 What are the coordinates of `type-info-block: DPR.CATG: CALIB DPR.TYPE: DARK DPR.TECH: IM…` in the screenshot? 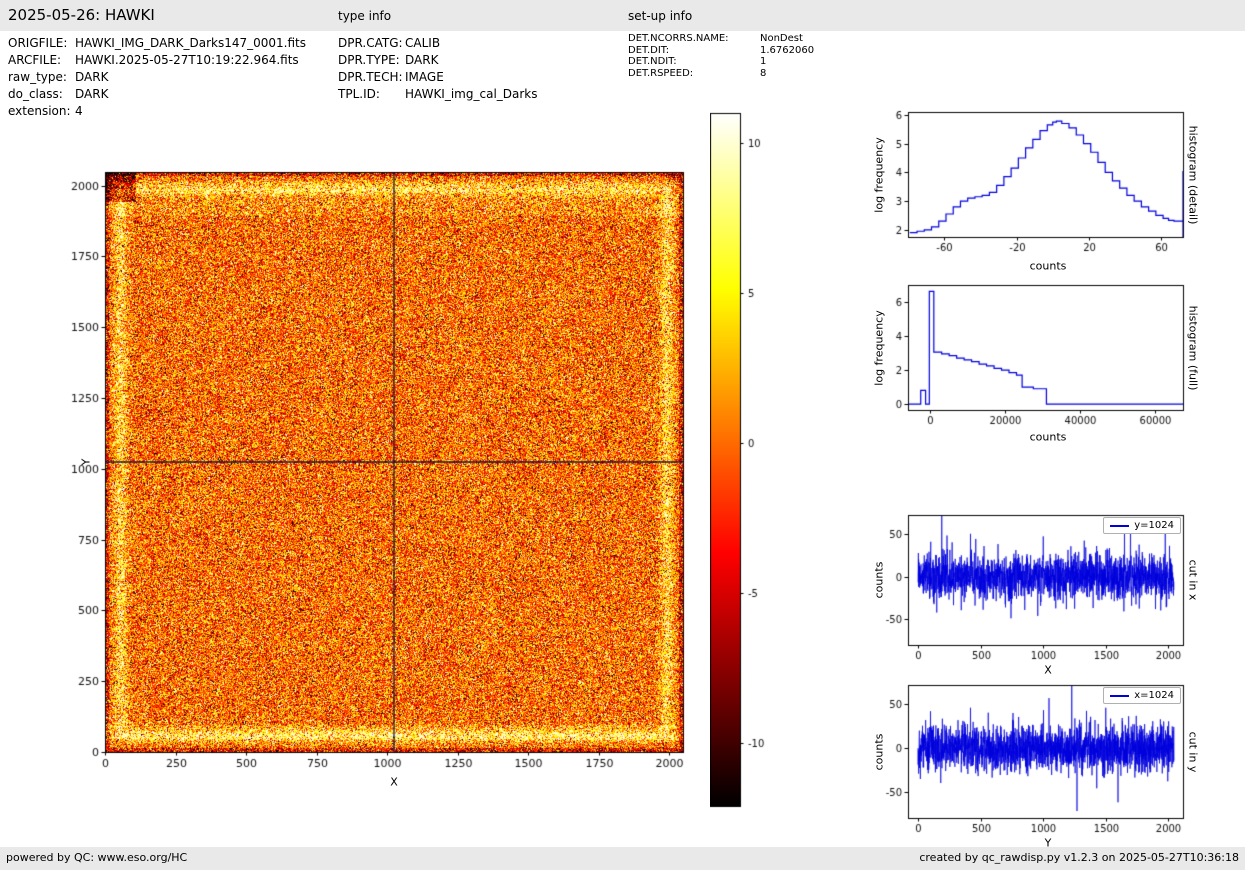 It's located at (438, 69).